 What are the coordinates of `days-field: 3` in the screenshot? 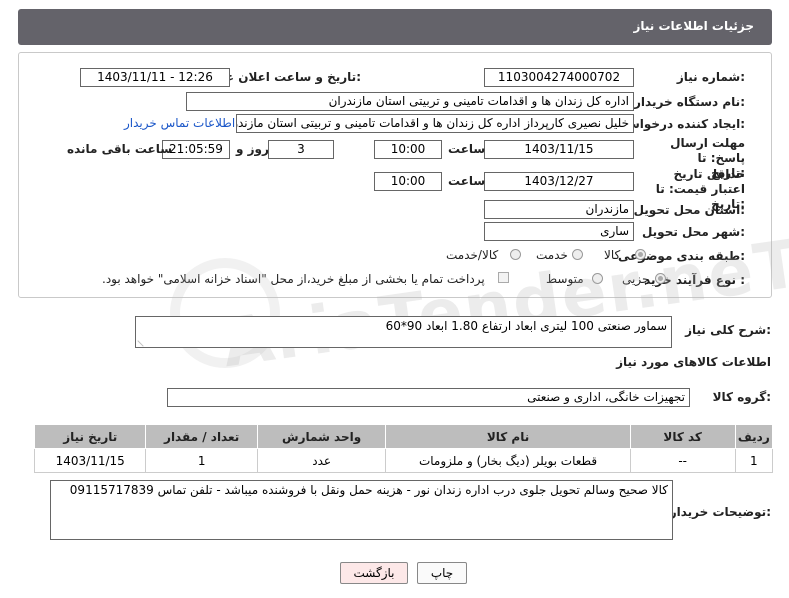 It's located at (301, 149).